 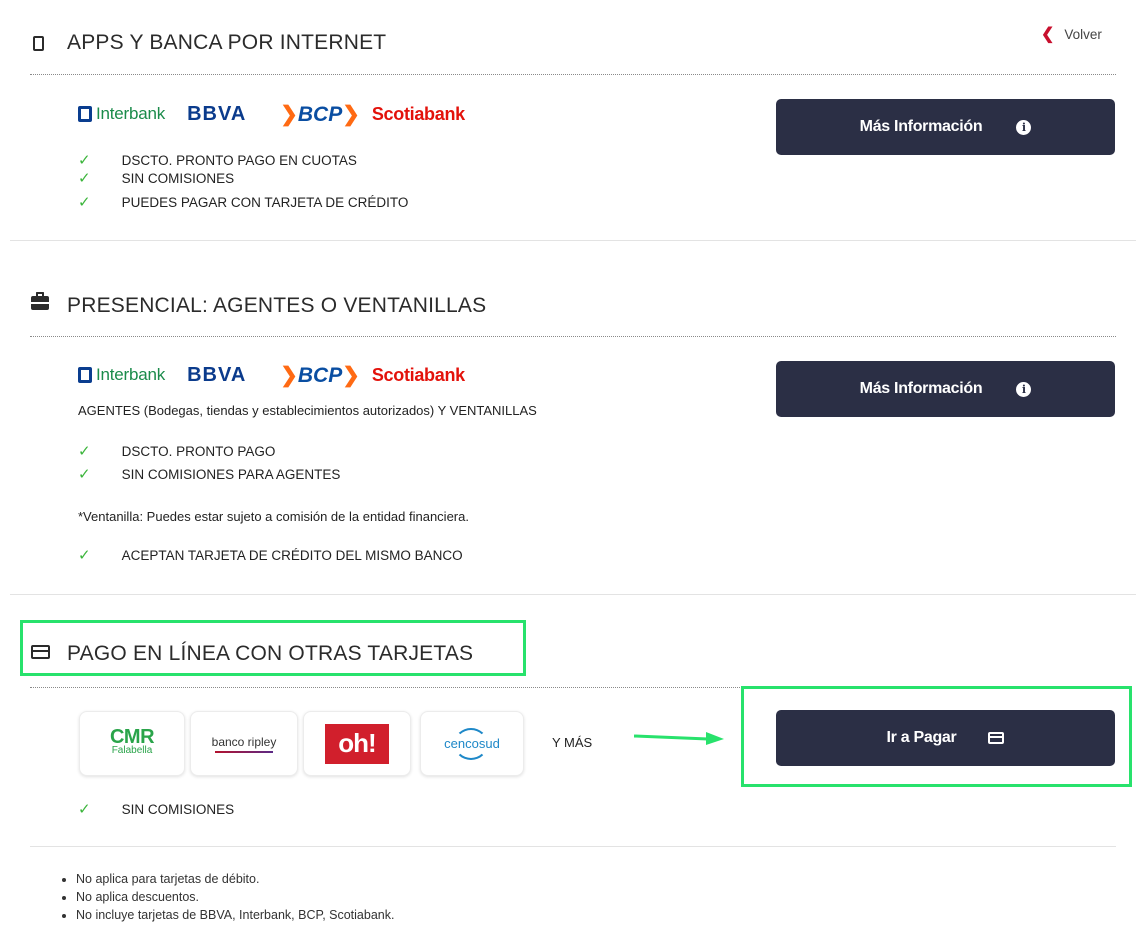 I want to click on list-item: ✓ DSCTO. PRONTO PAGO, so click(x=177, y=451).